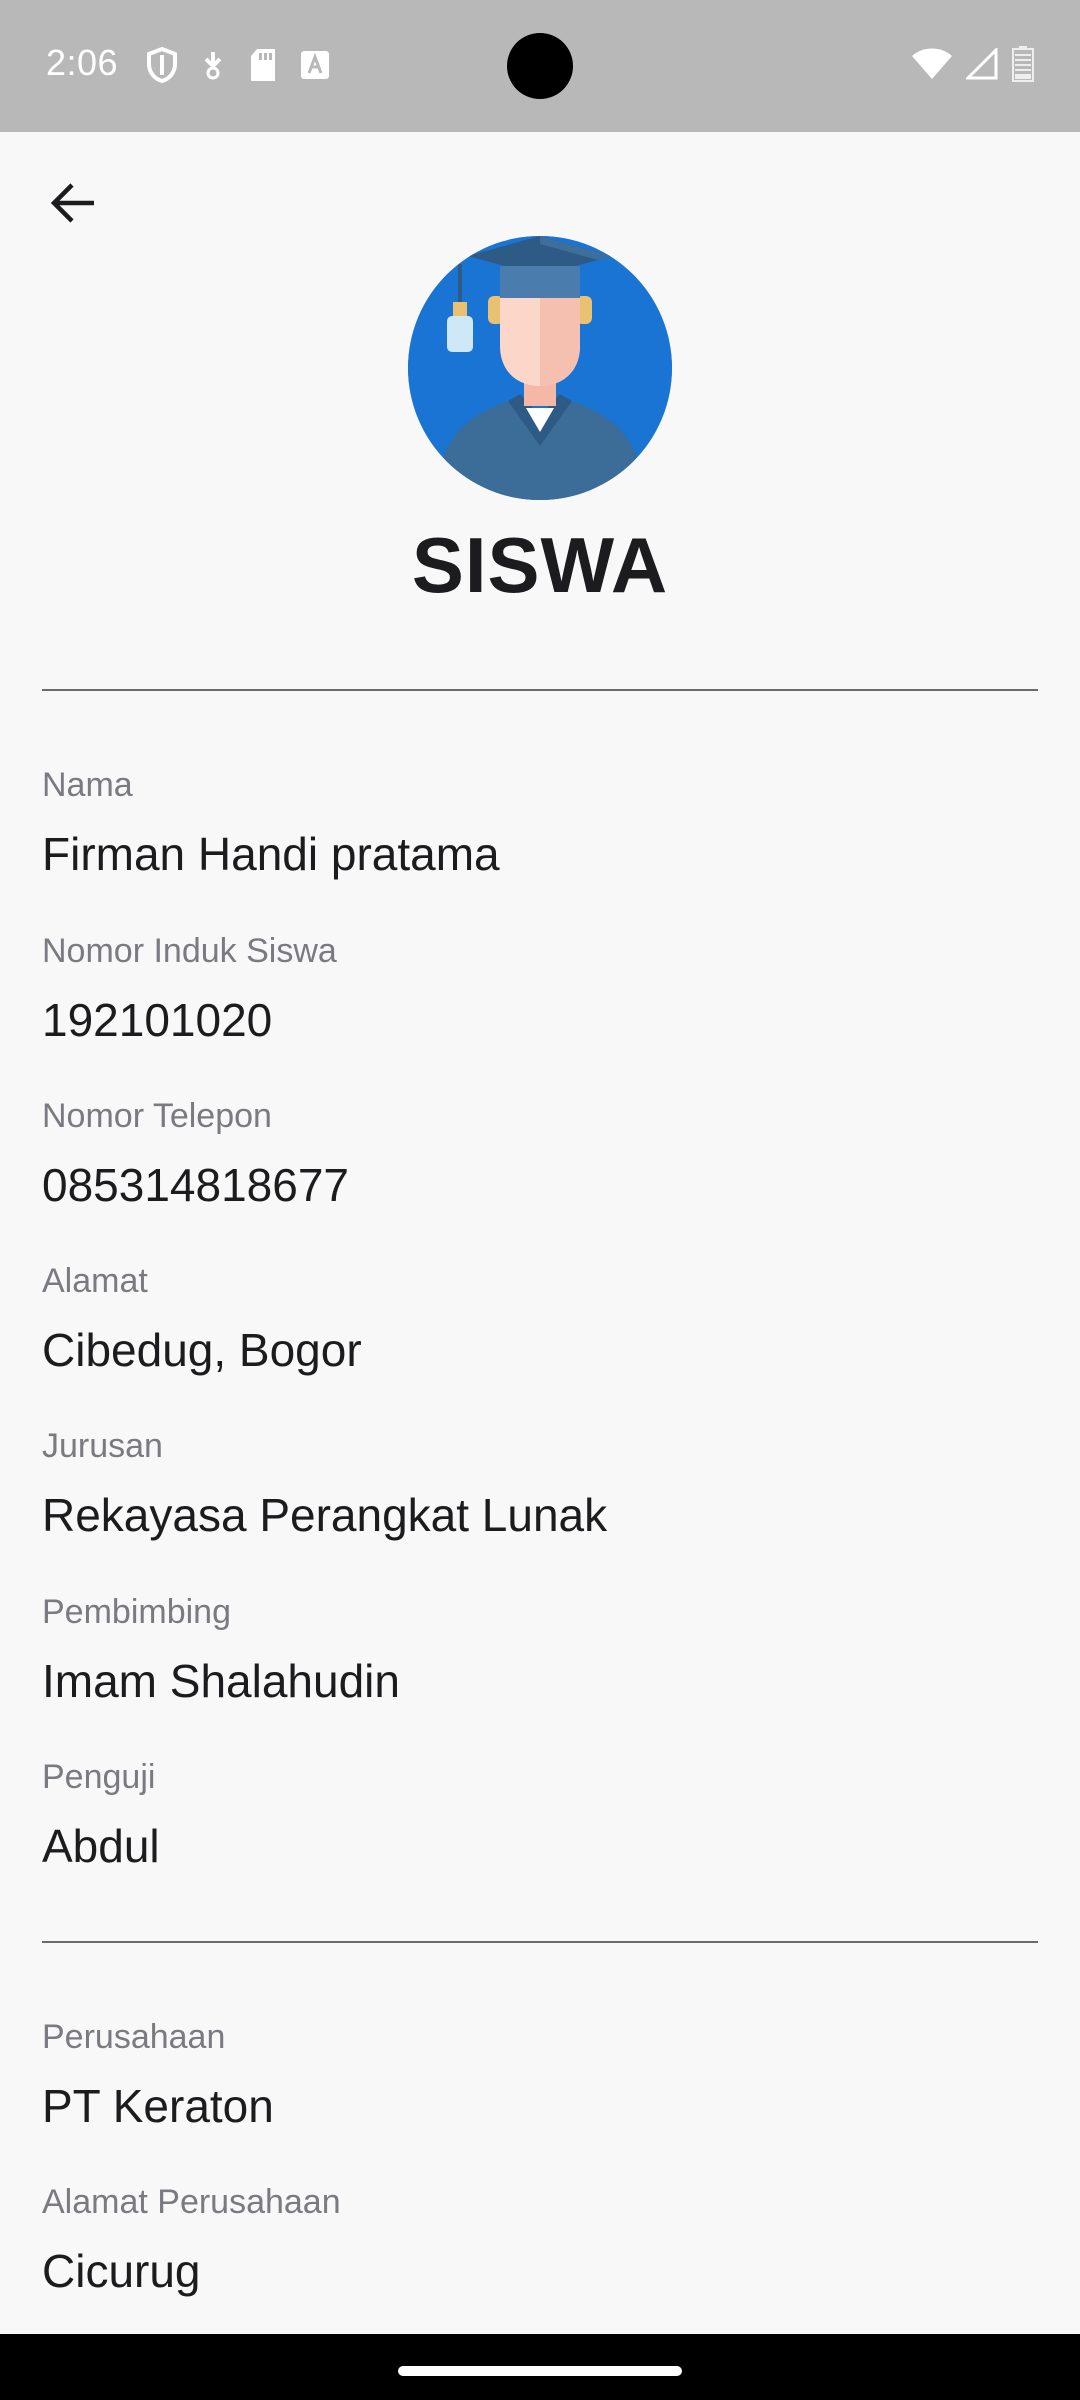  I want to click on divider-top, so click(540, 690).